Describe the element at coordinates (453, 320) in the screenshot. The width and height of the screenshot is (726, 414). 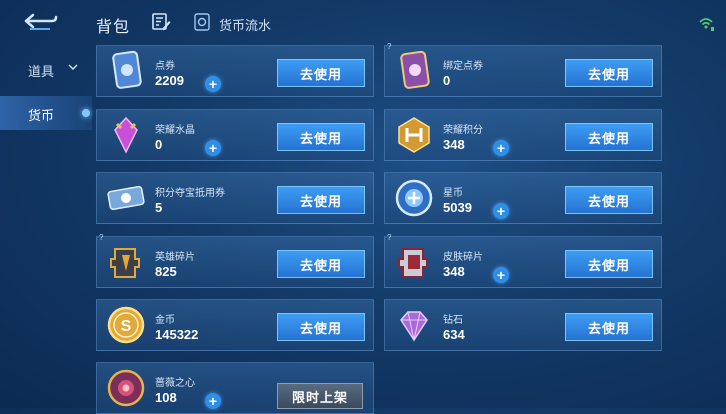
I see `currency-name: 钻石` at that location.